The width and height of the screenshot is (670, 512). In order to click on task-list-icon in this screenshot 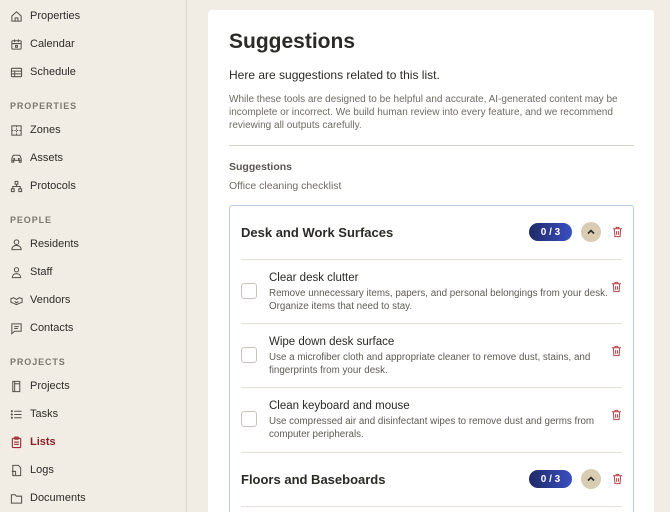, I will do `click(16, 414)`.